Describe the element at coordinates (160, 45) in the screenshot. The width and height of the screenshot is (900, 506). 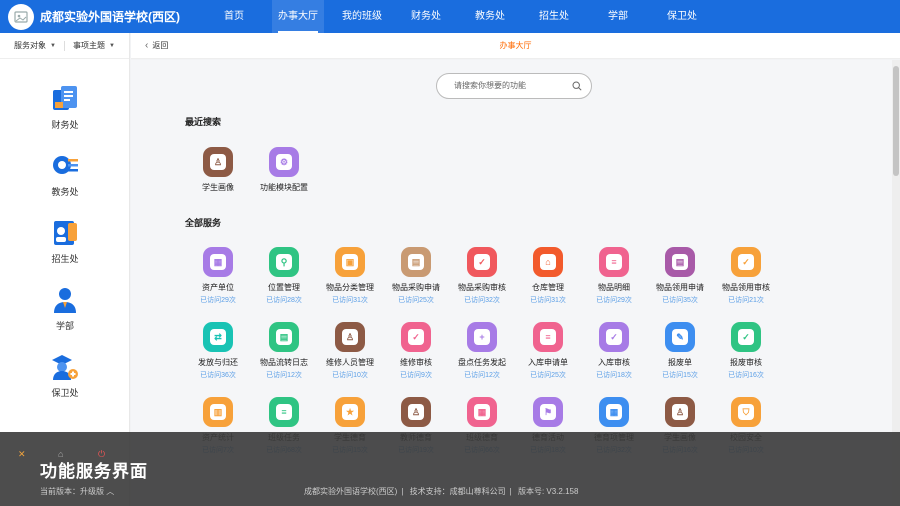
I see `back-label: 返回` at that location.